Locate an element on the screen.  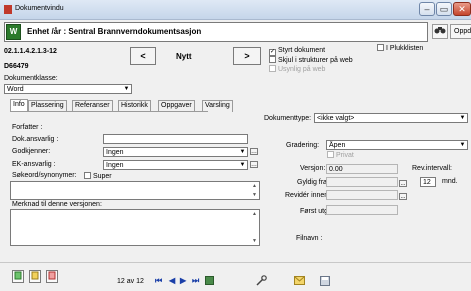
godkjenner-select: Ingen ▼ is located at coordinates (175, 152).